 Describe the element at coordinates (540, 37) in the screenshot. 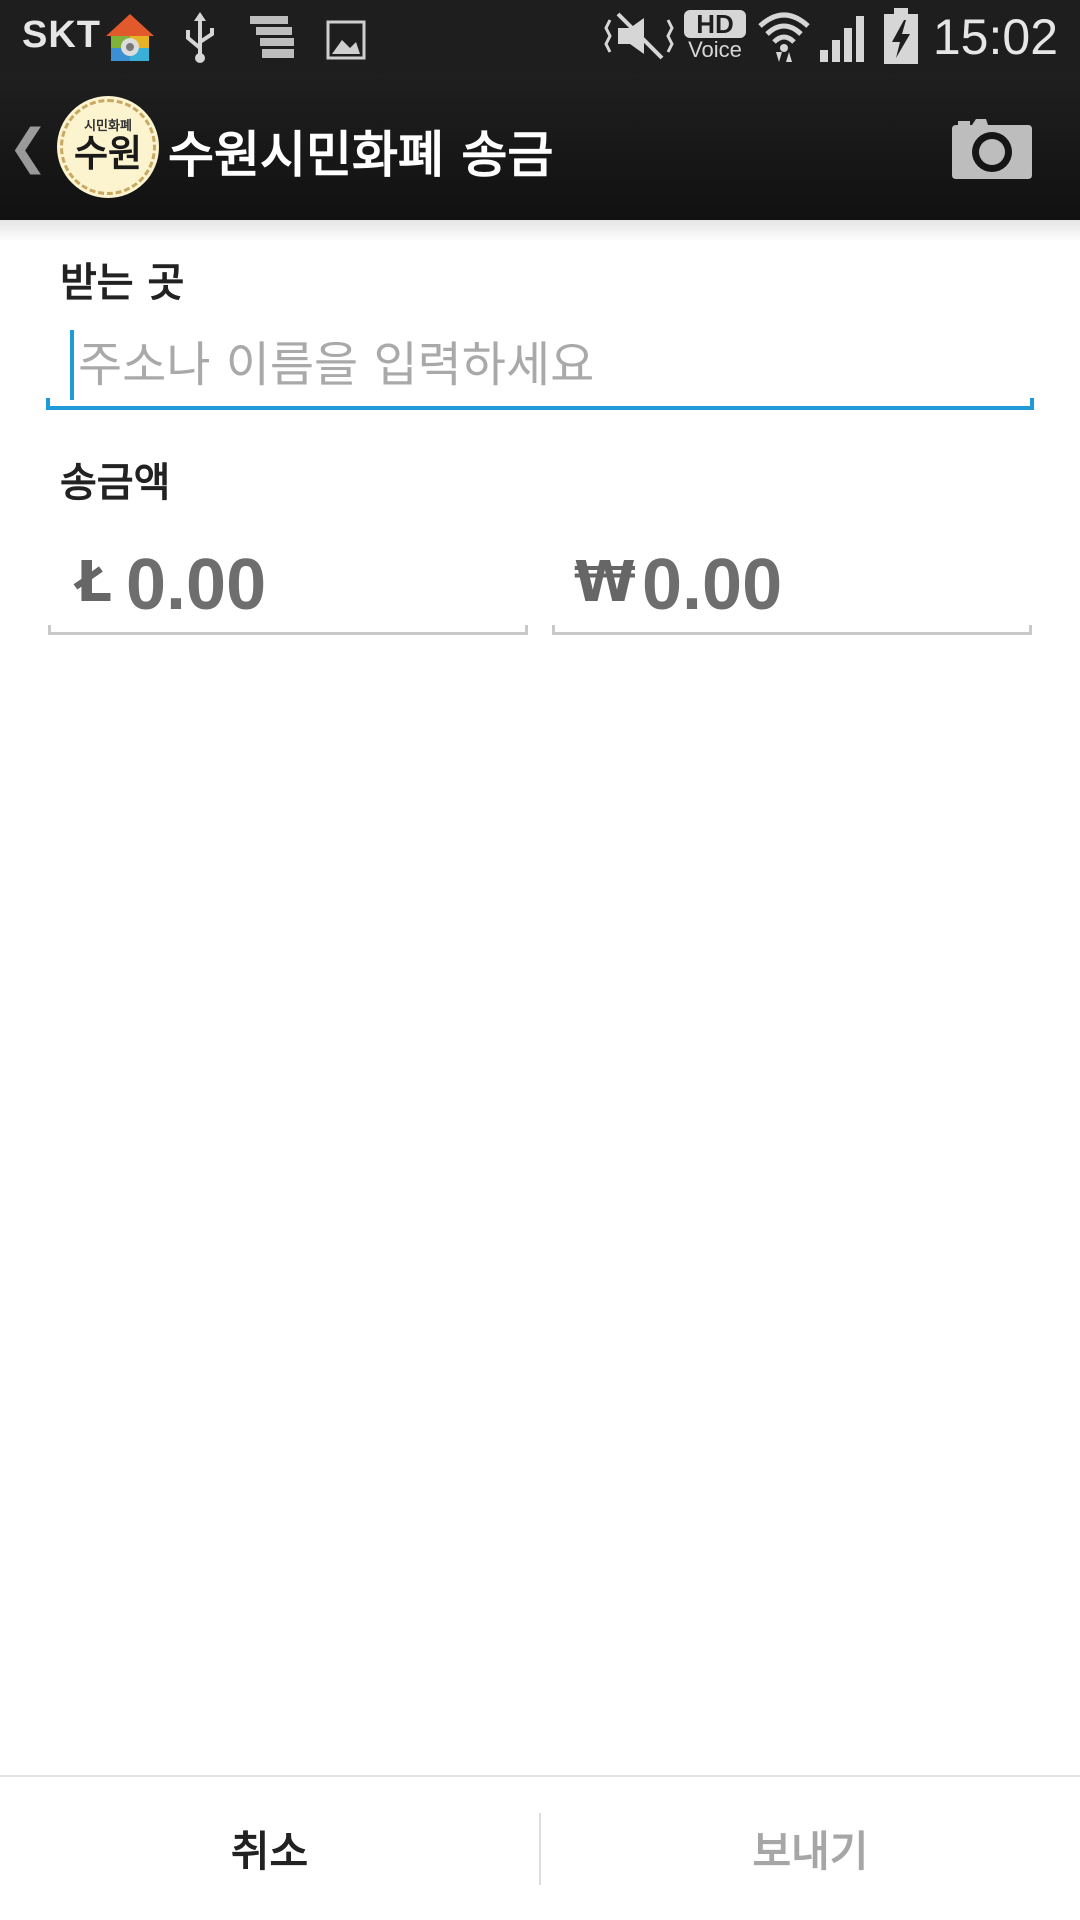

I see `status-bar: SKT HD Voice 15:02` at that location.